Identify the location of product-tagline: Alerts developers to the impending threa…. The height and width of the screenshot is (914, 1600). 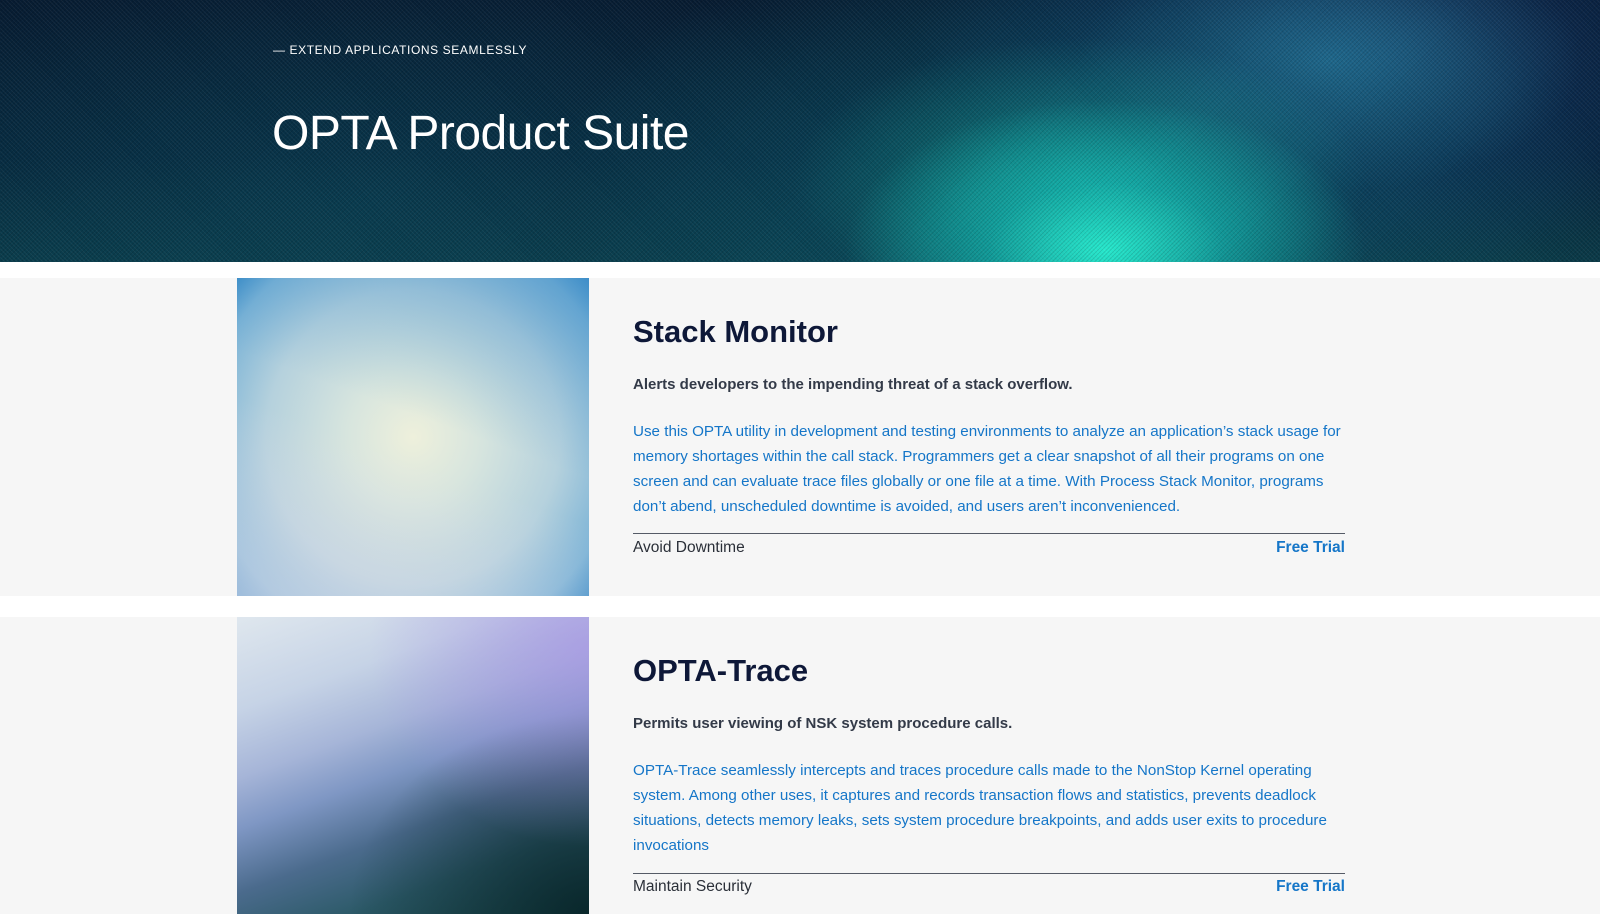
(853, 384).